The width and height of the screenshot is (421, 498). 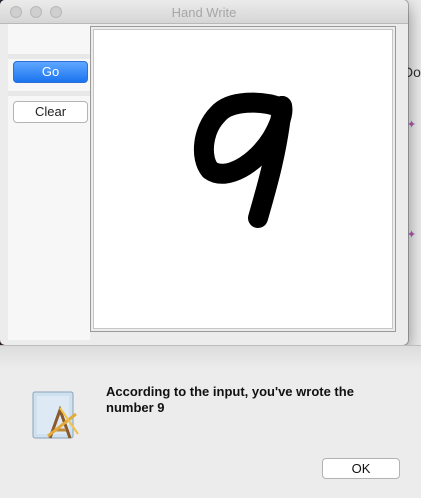 I want to click on ok-button: OK, so click(x=361, y=468).